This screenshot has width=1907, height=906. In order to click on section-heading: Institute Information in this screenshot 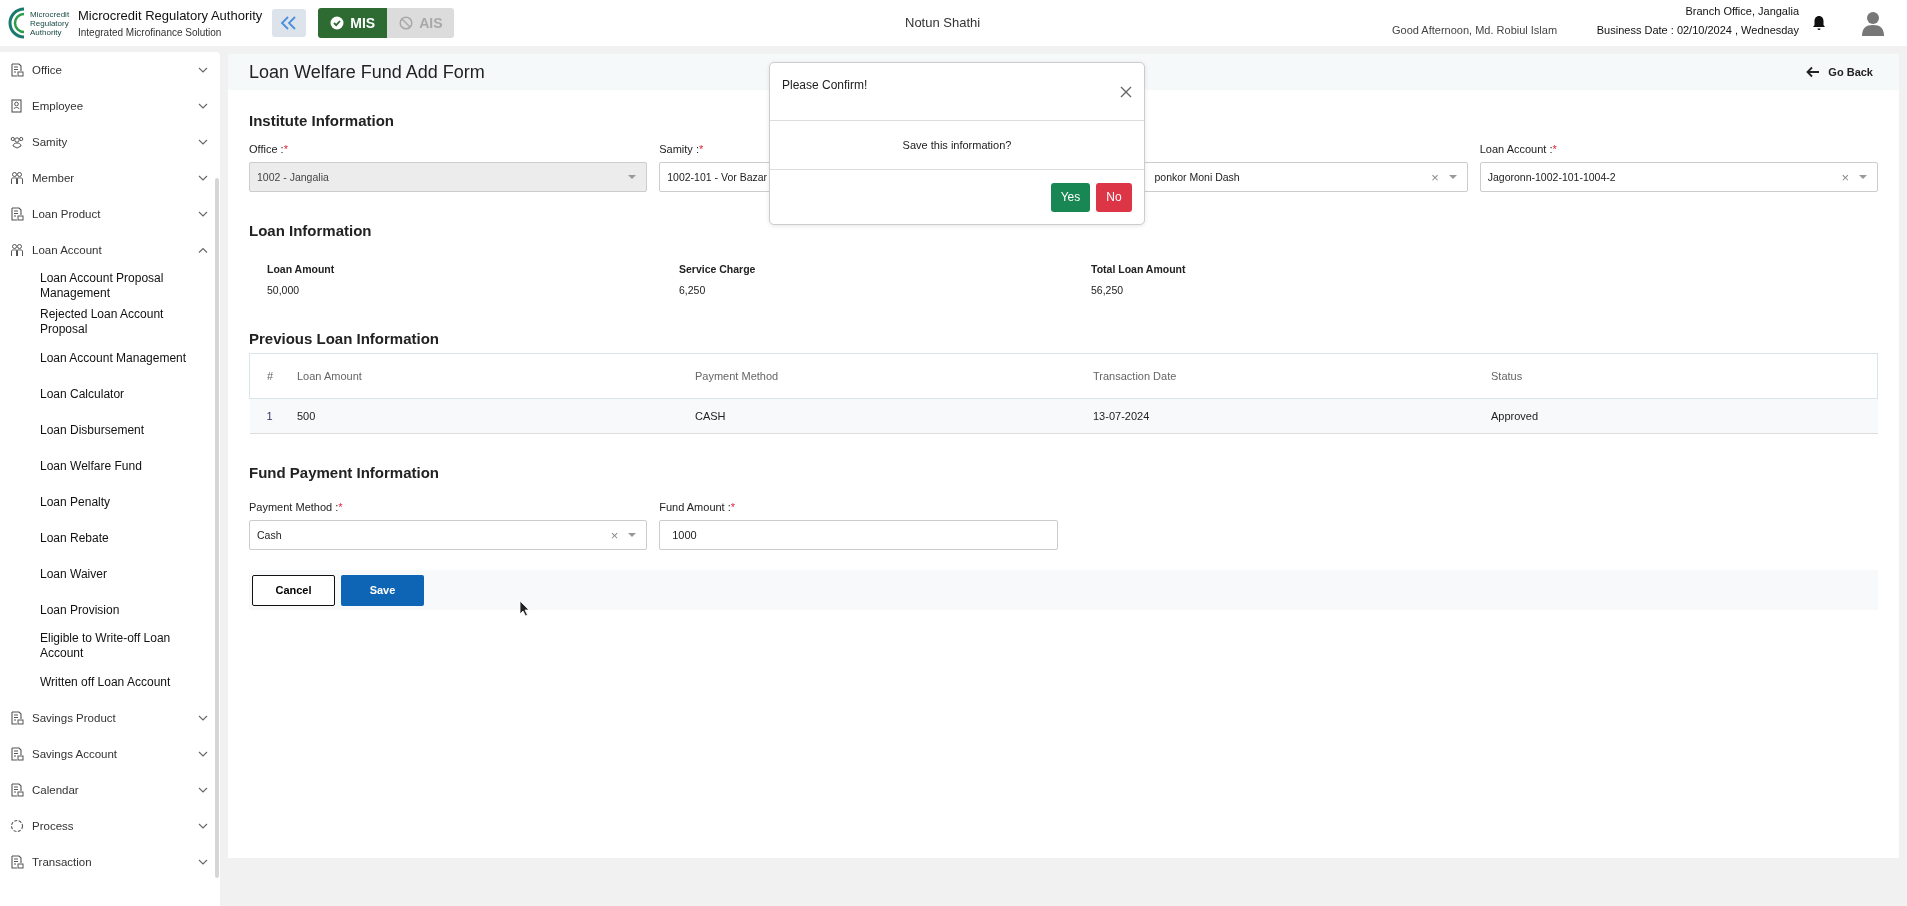, I will do `click(322, 120)`.